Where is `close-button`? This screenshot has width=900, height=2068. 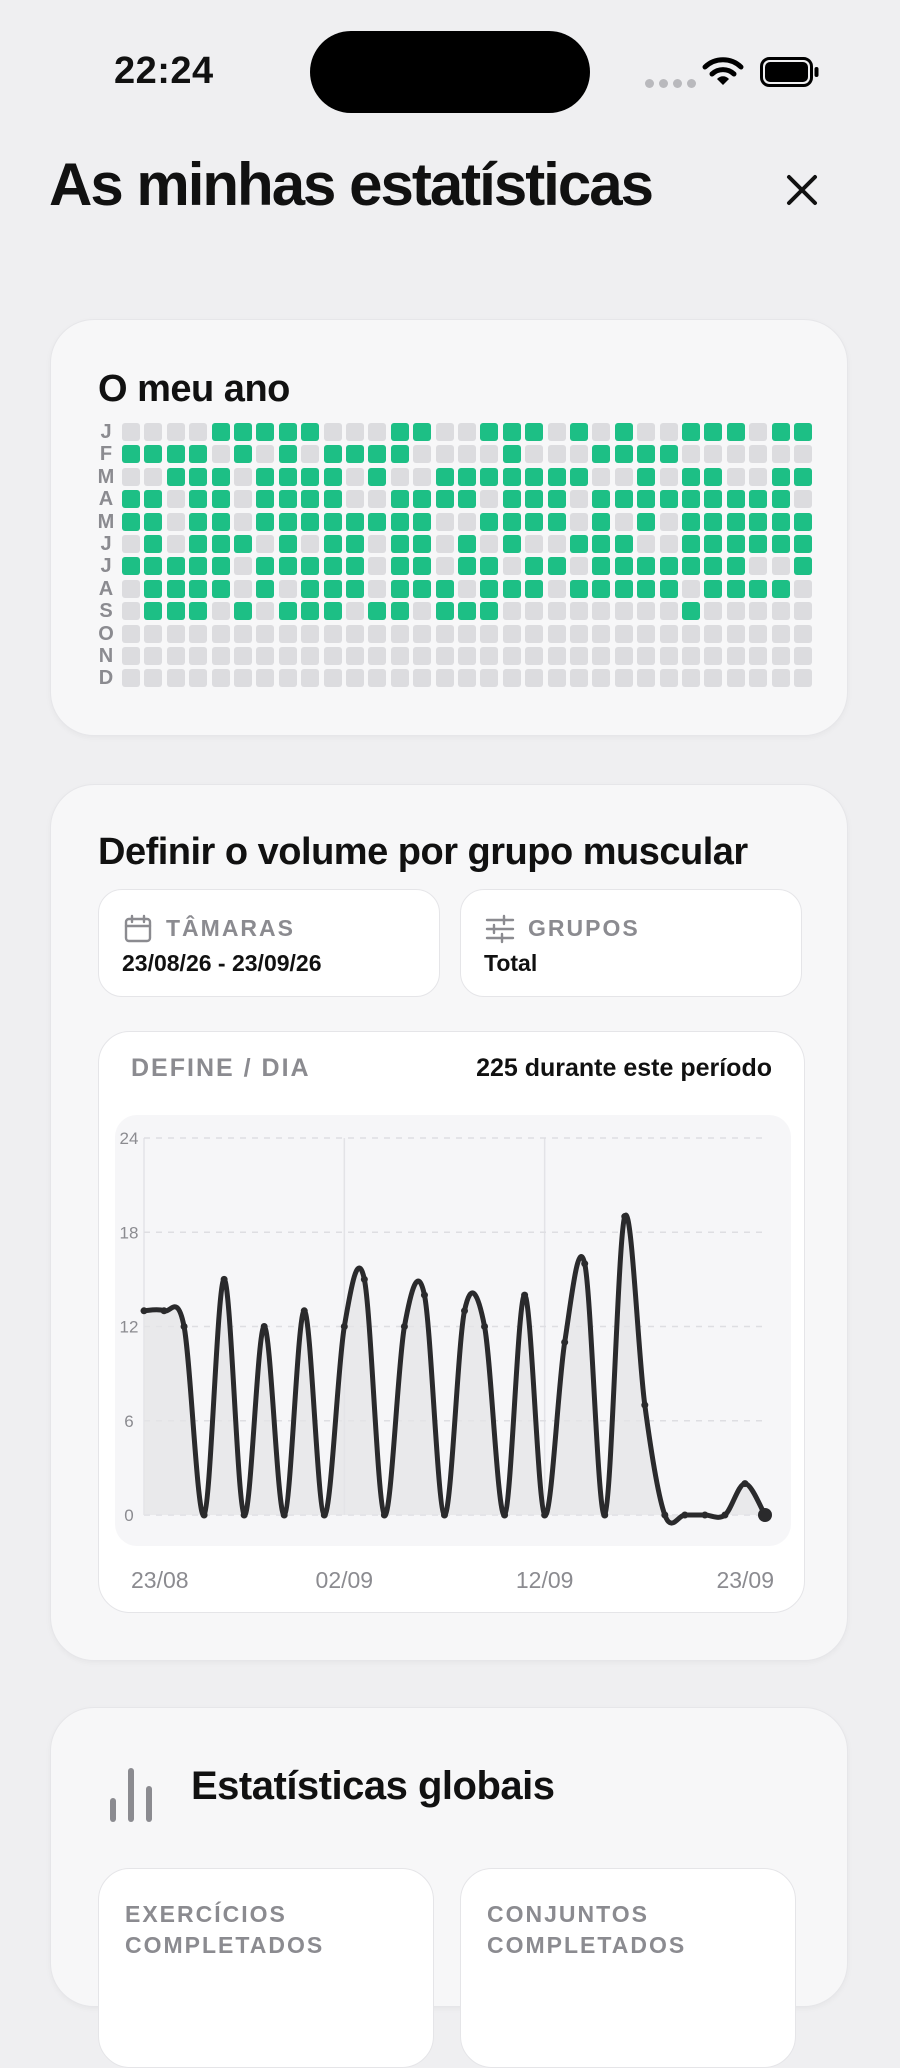 close-button is located at coordinates (802, 190).